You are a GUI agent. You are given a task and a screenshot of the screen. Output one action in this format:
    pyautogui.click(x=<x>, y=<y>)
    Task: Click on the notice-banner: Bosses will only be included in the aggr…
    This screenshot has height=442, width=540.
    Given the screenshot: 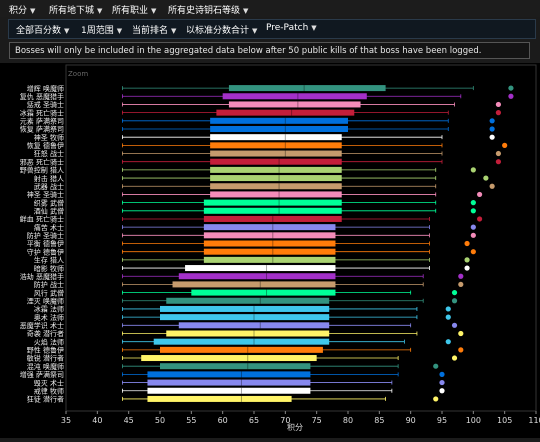 What is the action you would take?
    pyautogui.click(x=269, y=50)
    